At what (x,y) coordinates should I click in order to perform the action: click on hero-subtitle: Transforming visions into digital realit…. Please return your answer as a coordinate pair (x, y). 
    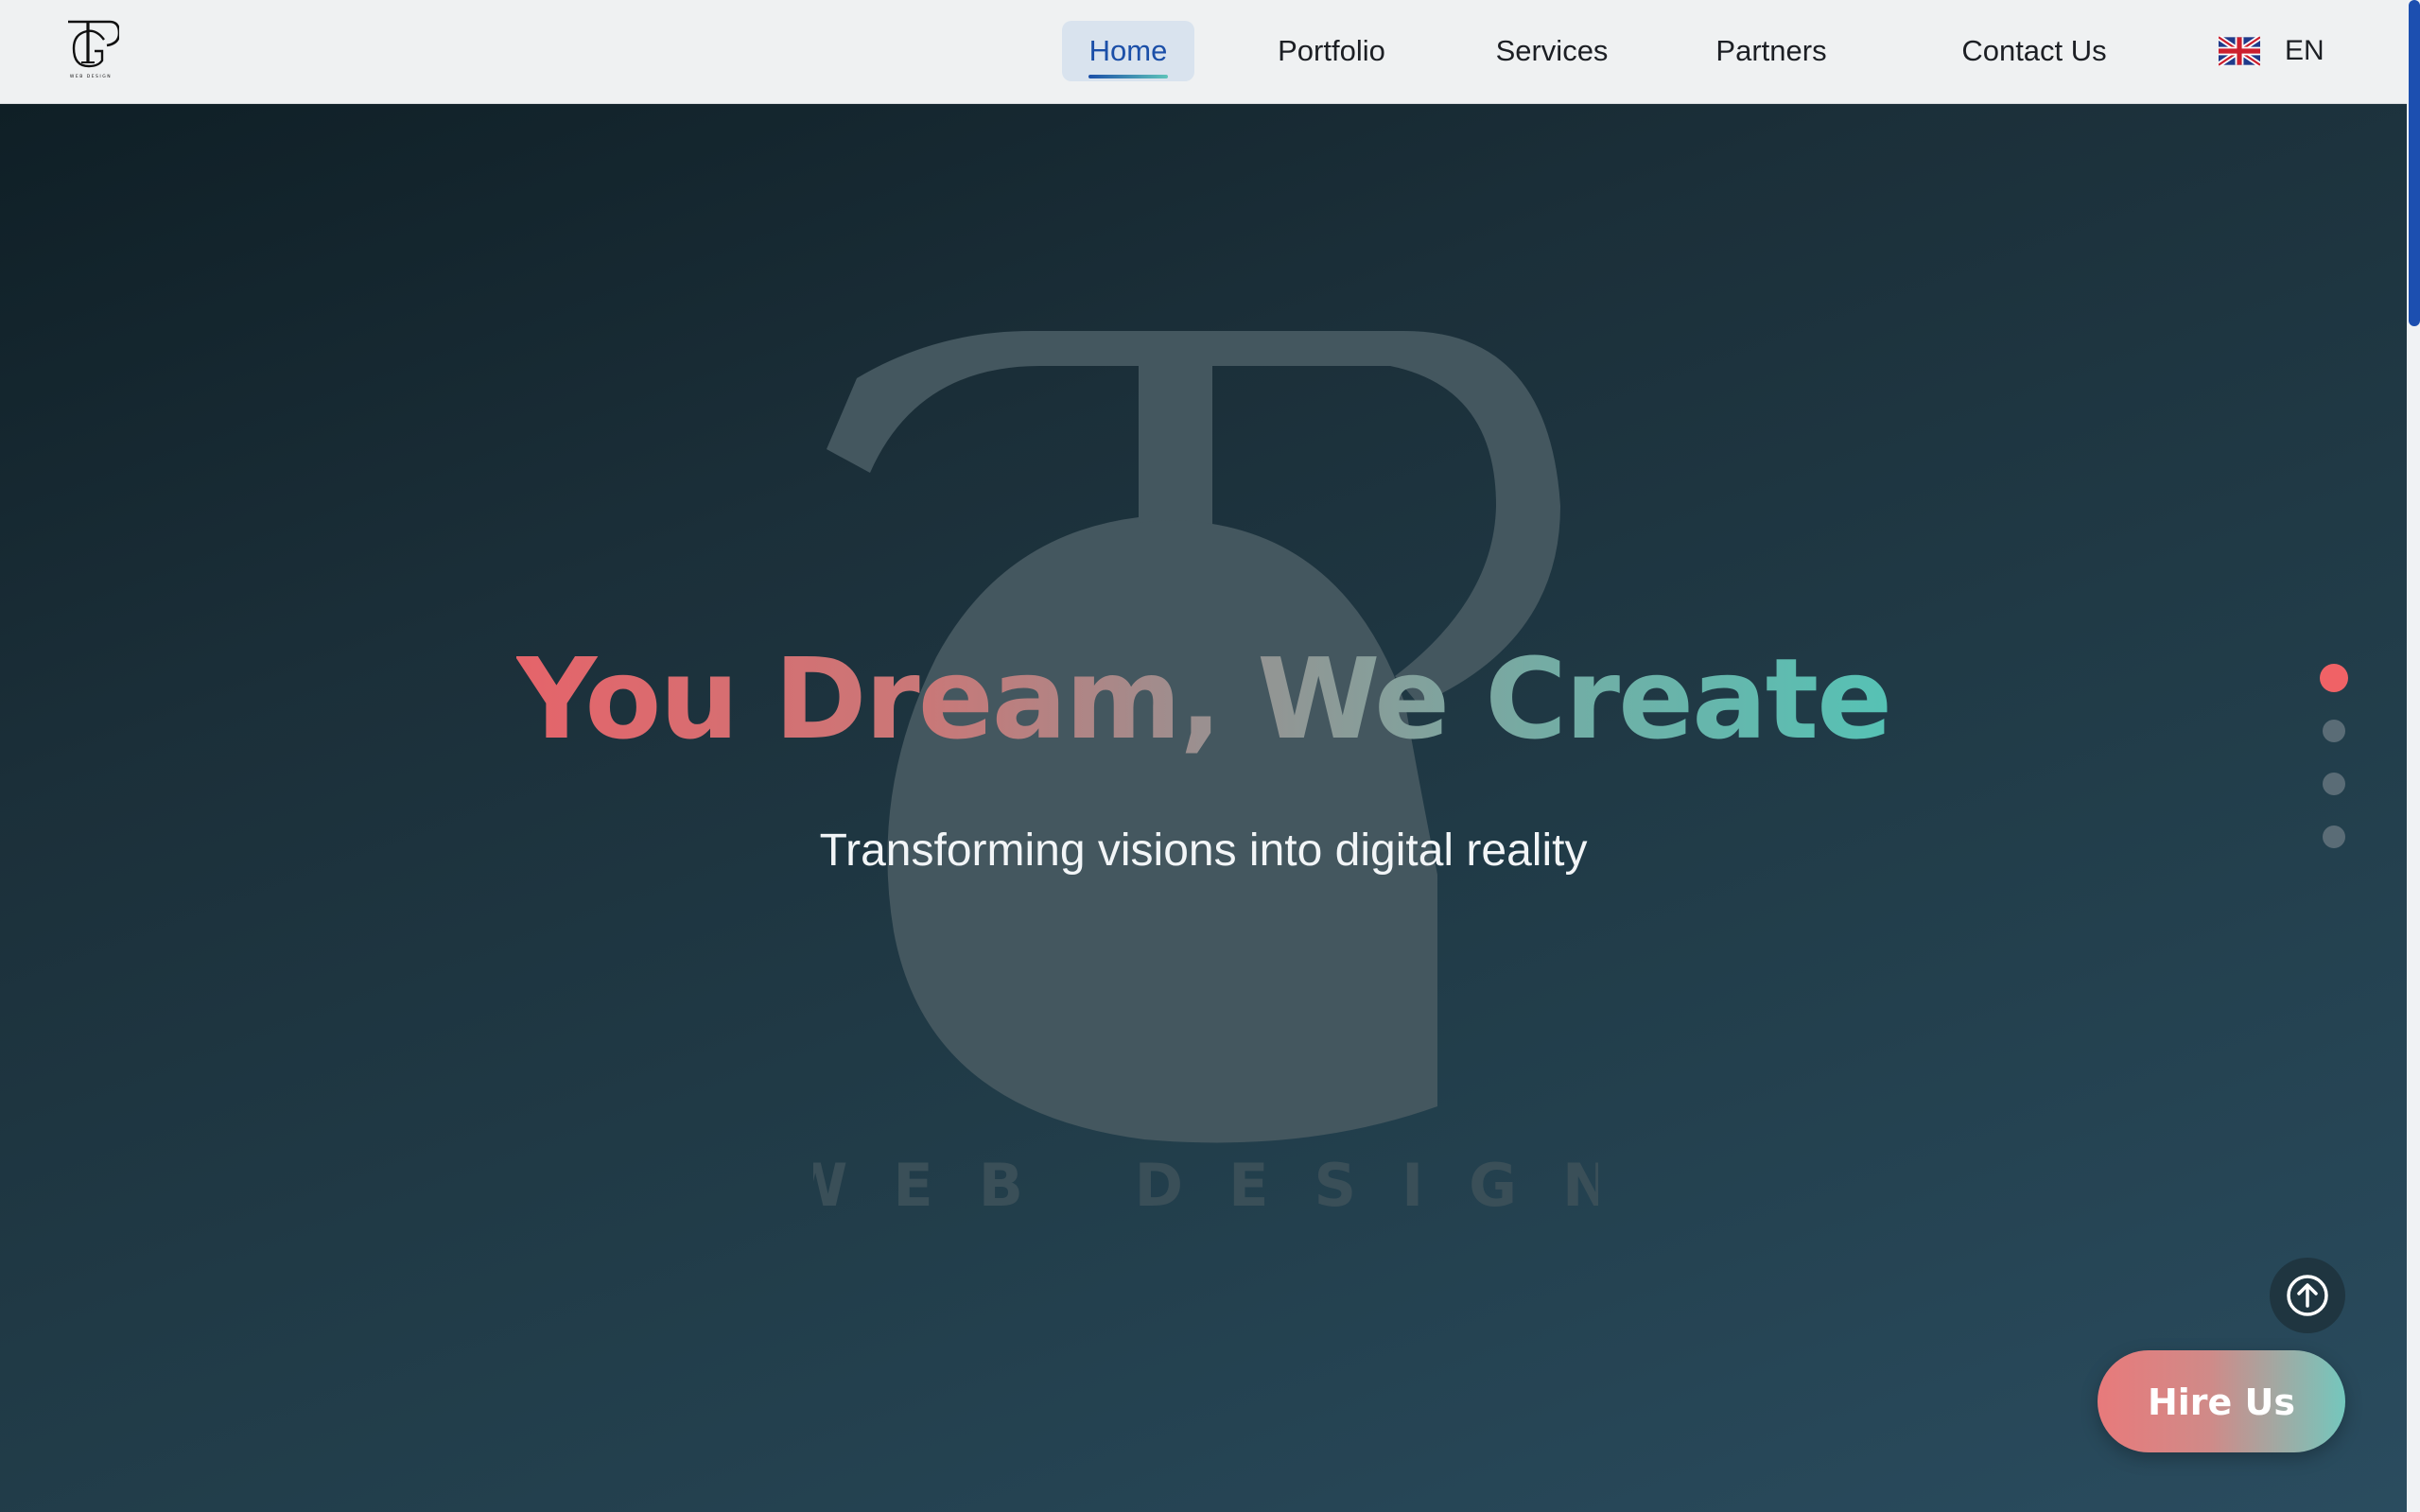
    Looking at the image, I should click on (1204, 851).